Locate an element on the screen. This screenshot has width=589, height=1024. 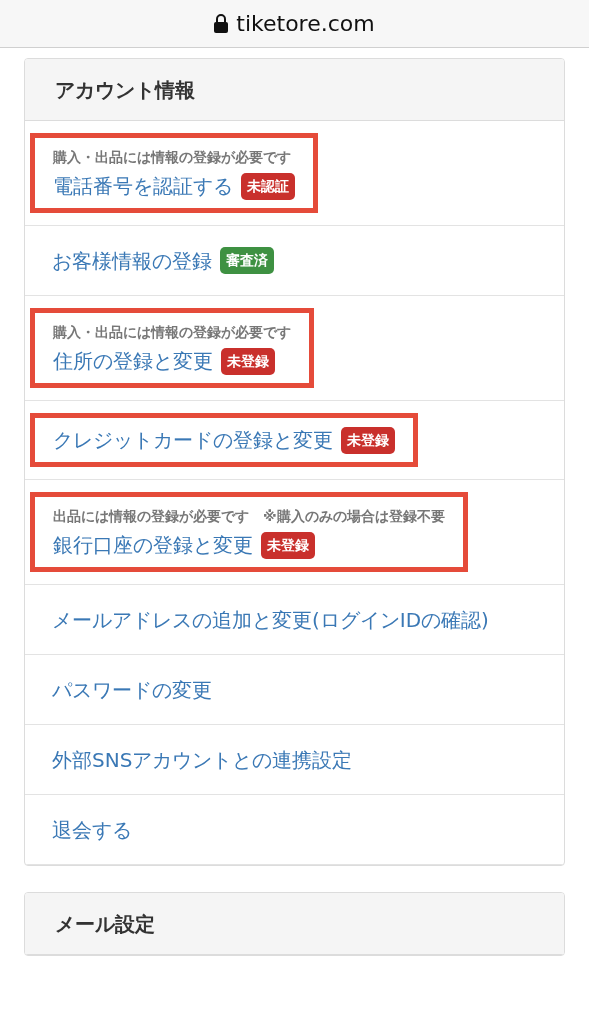
menu-link: メールアドレスの追加と変更(ログインIDの確認) is located at coordinates (270, 619).